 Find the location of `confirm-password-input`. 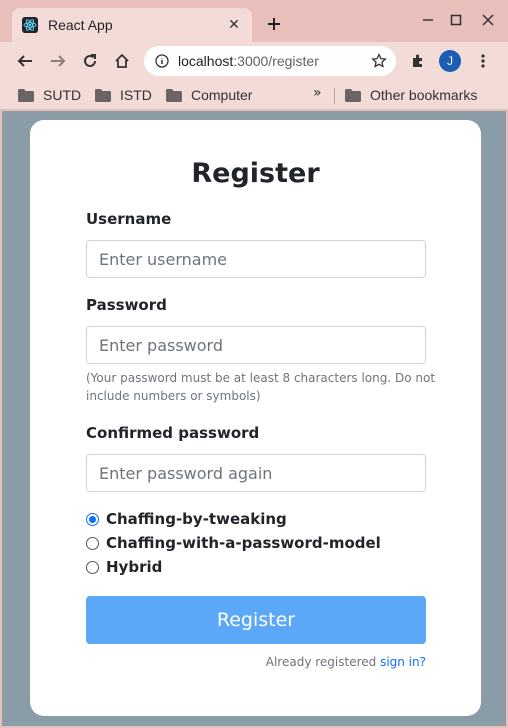

confirm-password-input is located at coordinates (256, 473).